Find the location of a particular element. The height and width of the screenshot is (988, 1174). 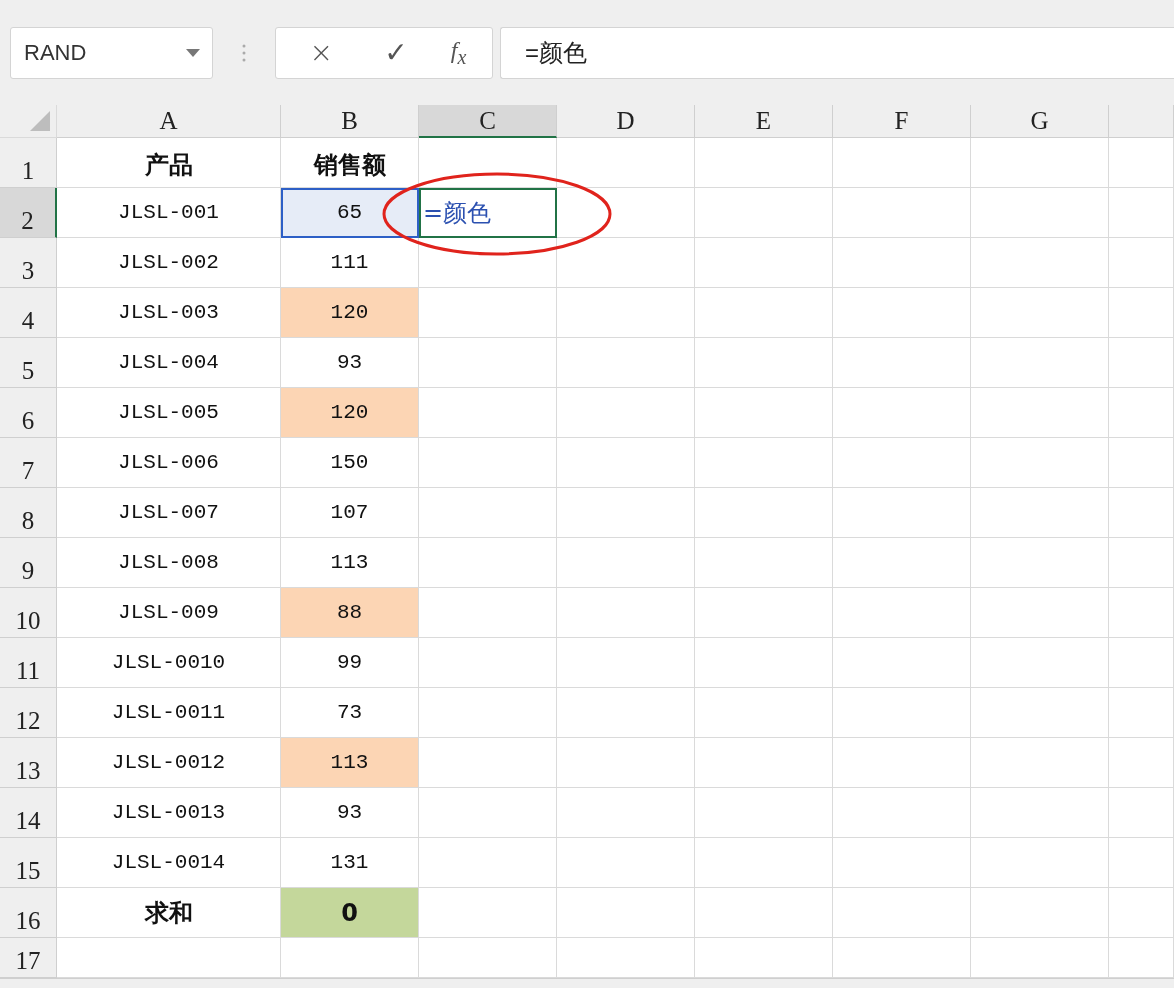

column-header: G is located at coordinates (1040, 121).